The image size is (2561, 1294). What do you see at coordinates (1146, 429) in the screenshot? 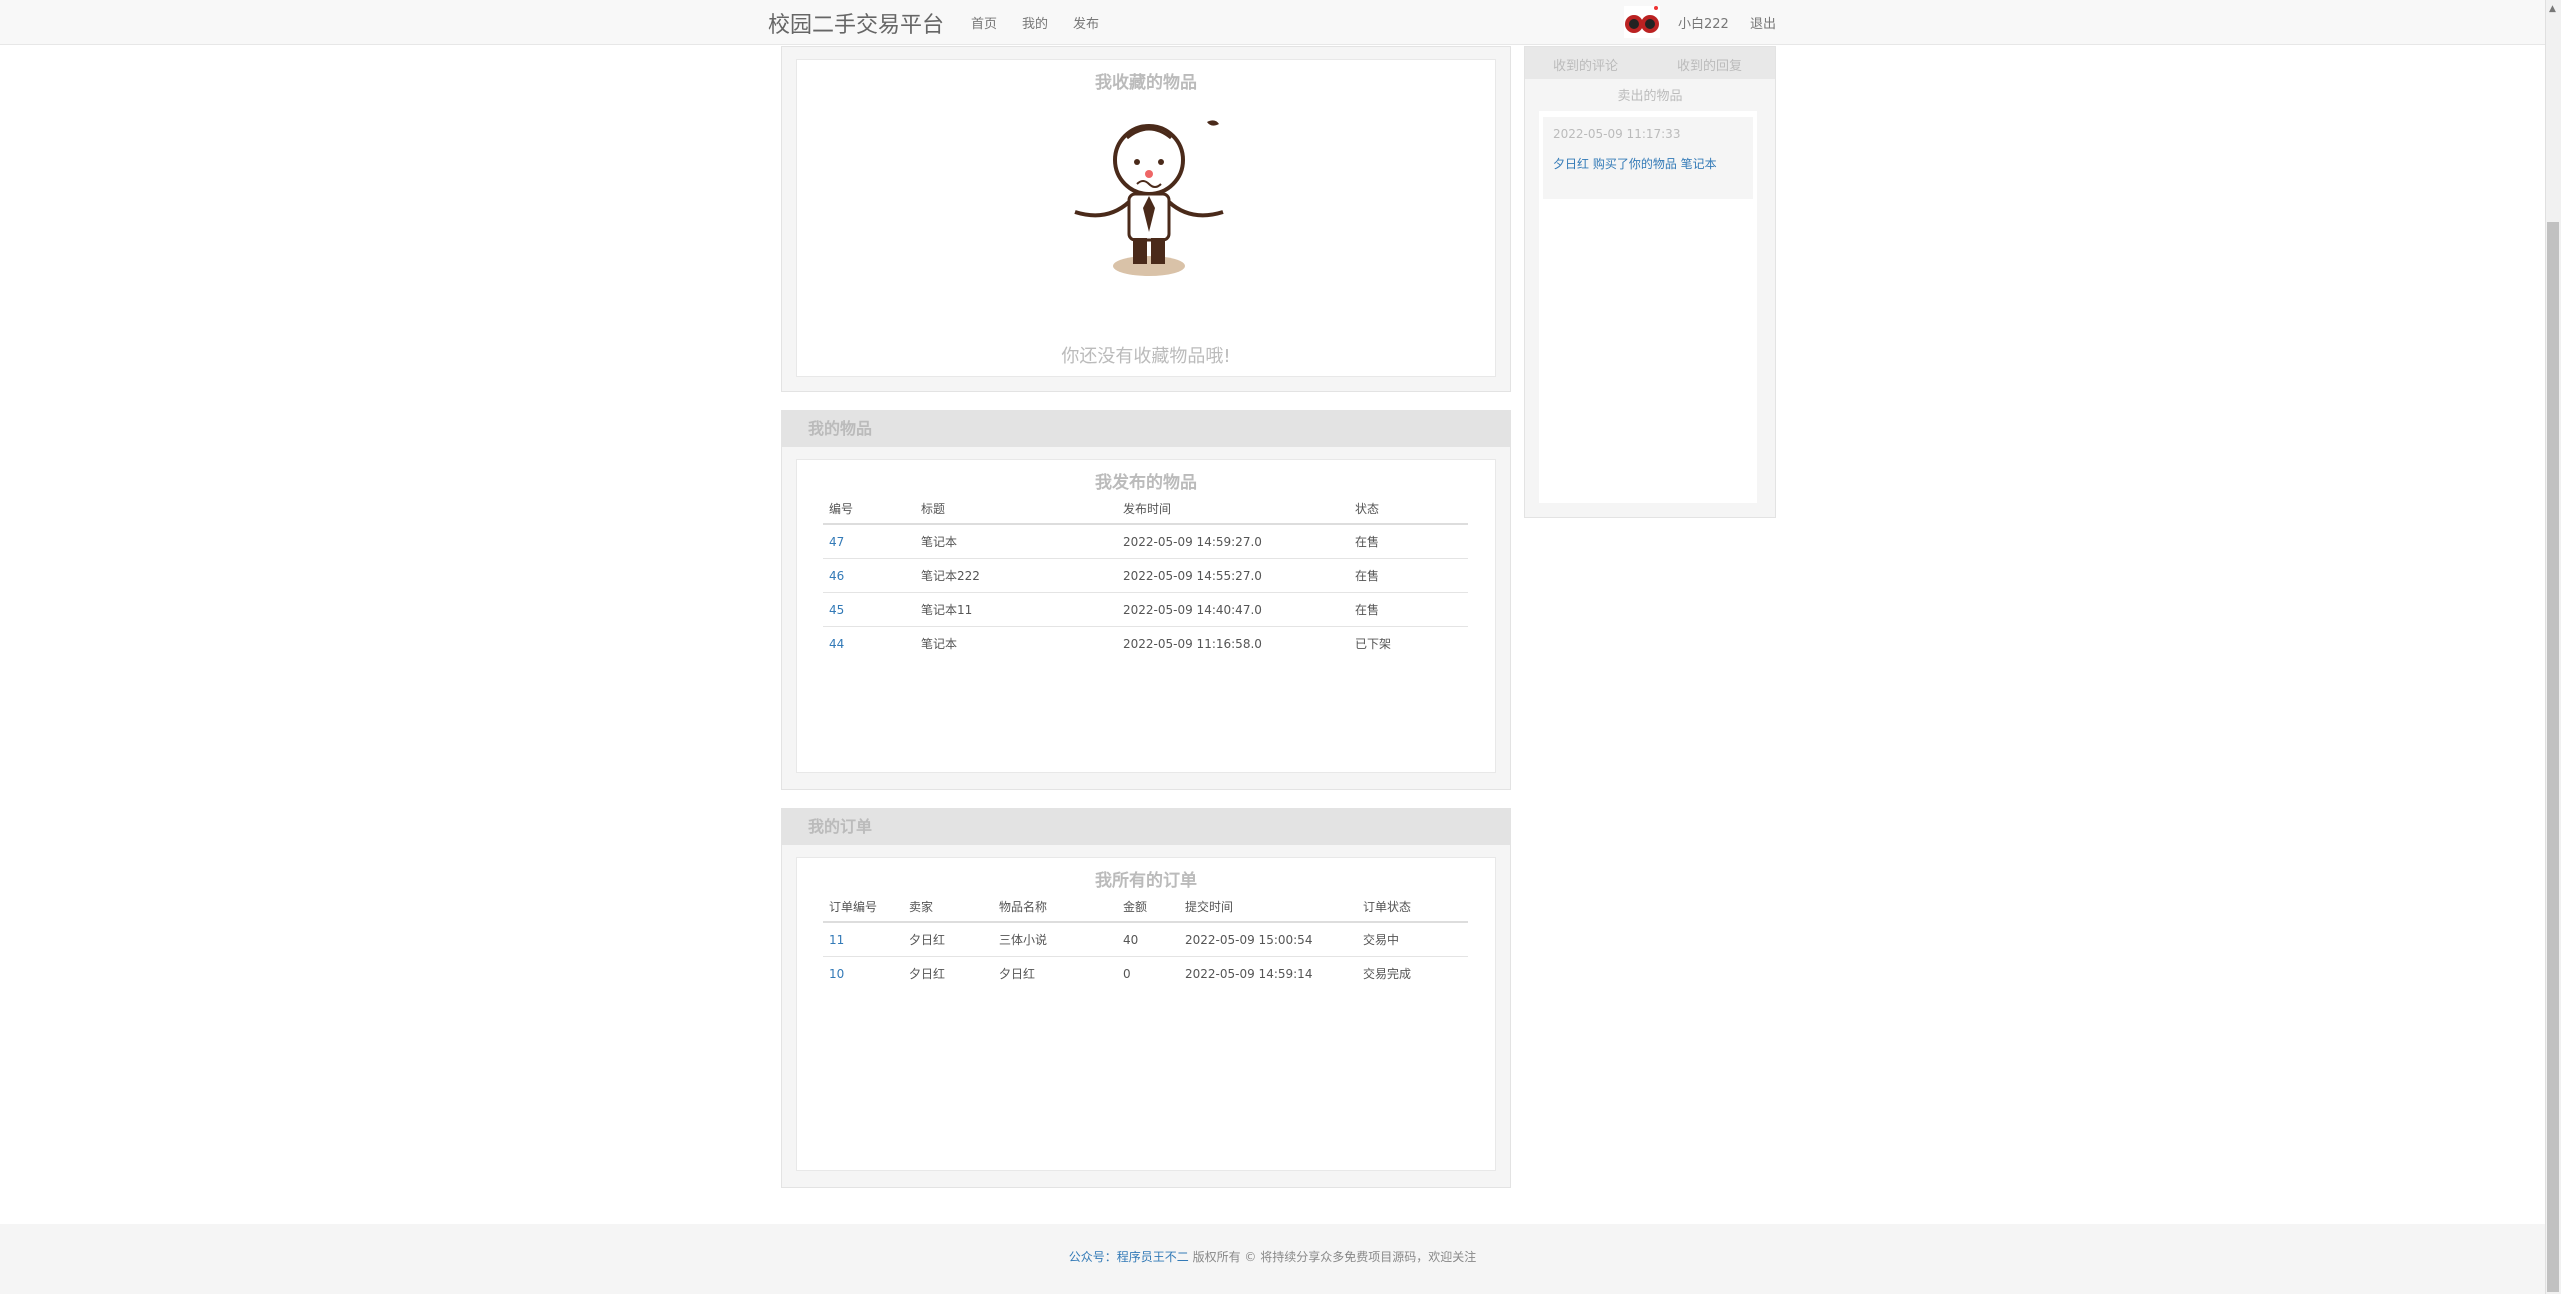
I see `my-items-panel-title: 我的物品` at bounding box center [1146, 429].